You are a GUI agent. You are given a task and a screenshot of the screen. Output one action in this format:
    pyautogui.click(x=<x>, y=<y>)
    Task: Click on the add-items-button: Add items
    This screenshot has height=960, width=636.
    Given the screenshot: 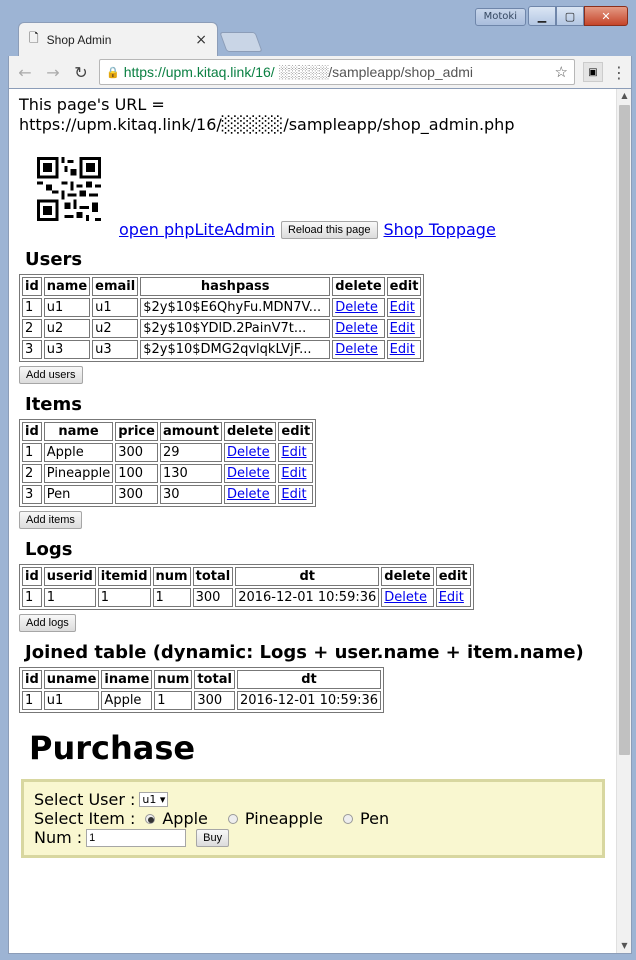 What is the action you would take?
    pyautogui.click(x=50, y=520)
    